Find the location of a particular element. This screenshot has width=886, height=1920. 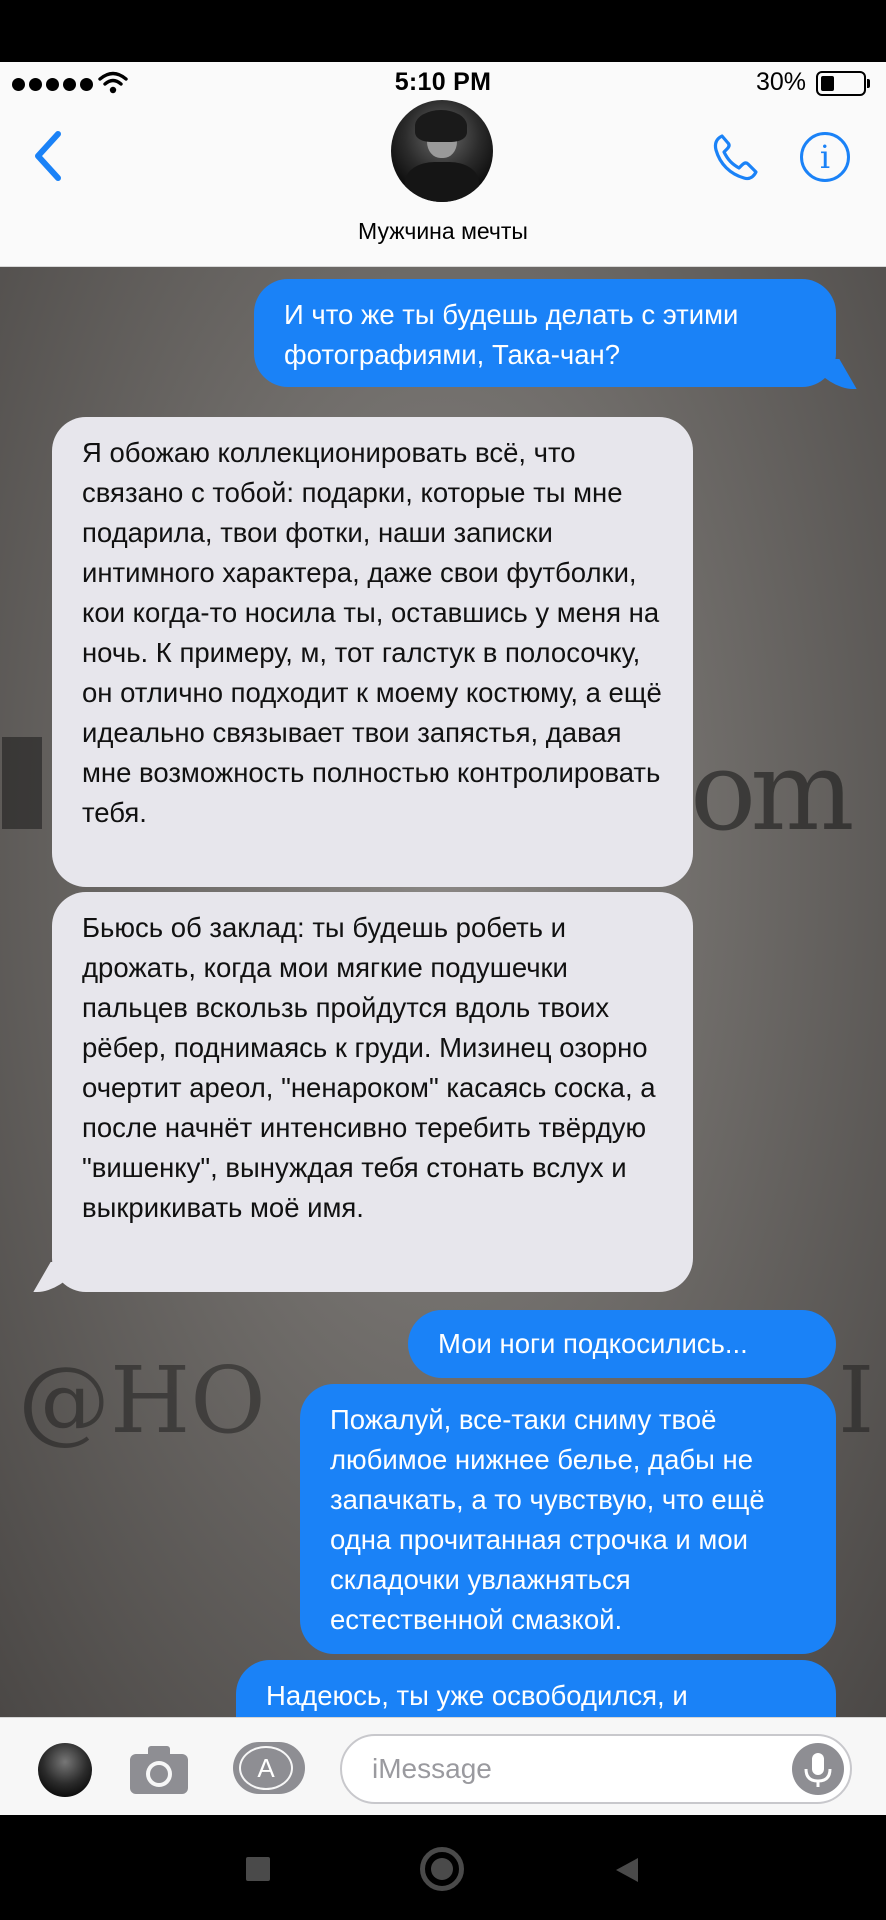

battery-percent: 30% is located at coordinates (780, 82).